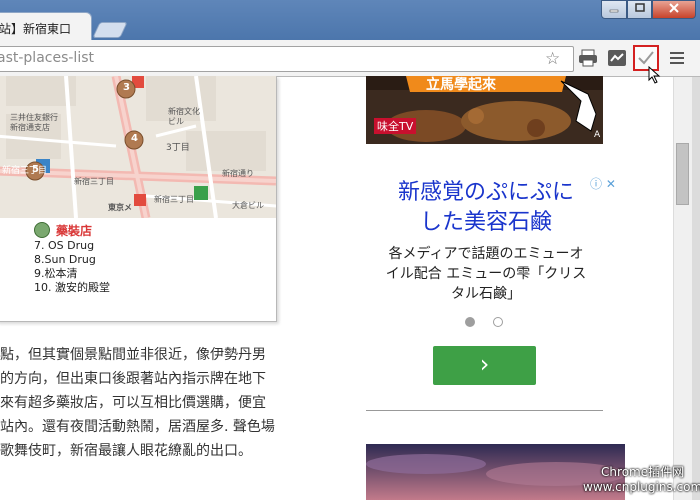  I want to click on ad-next-button: ›, so click(484, 365).